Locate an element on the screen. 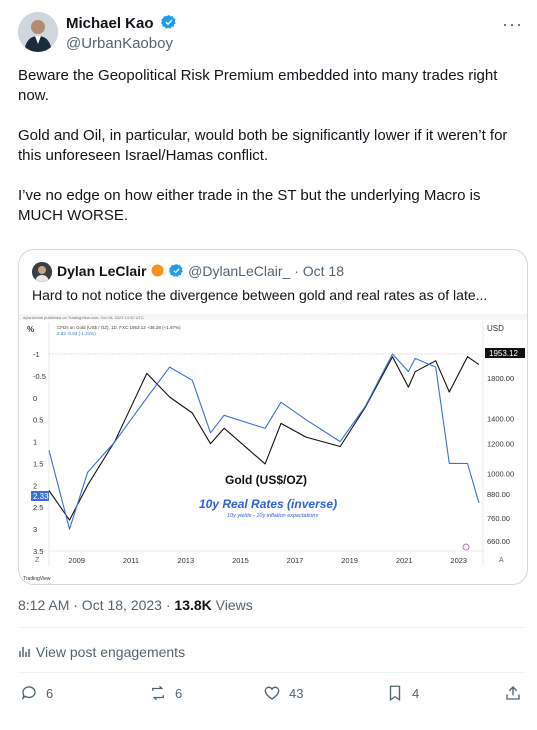 The image size is (537, 730). reply-icon is located at coordinates (28, 693).